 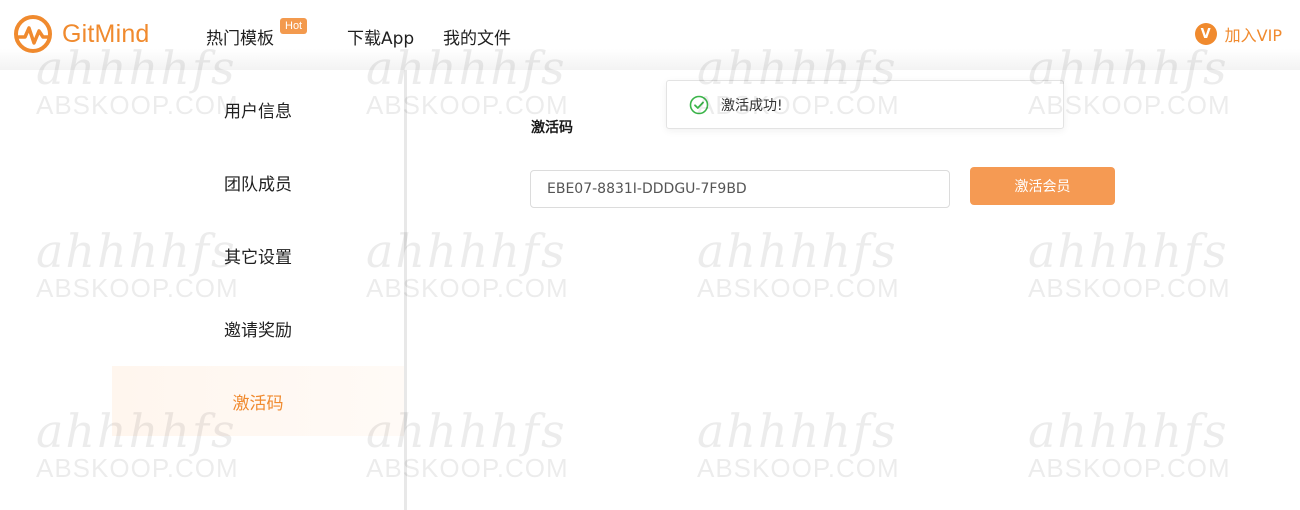 I want to click on nav-download-app: 下载App, so click(x=380, y=36).